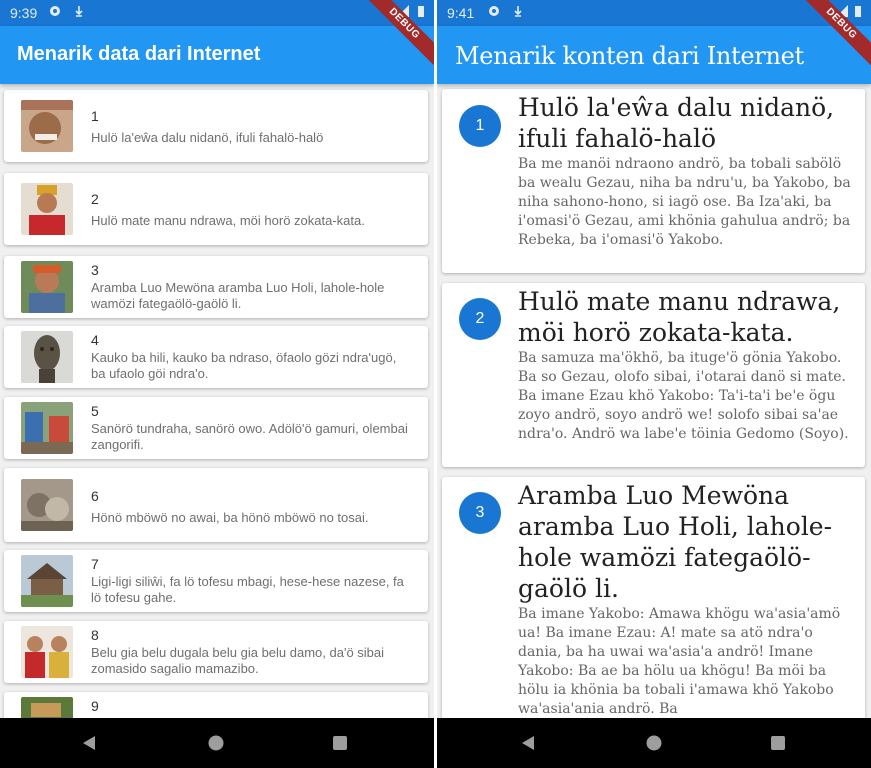 The width and height of the screenshot is (871, 768). What do you see at coordinates (629, 56) in the screenshot?
I see `app-title: Menarik konten dari Internet` at bounding box center [629, 56].